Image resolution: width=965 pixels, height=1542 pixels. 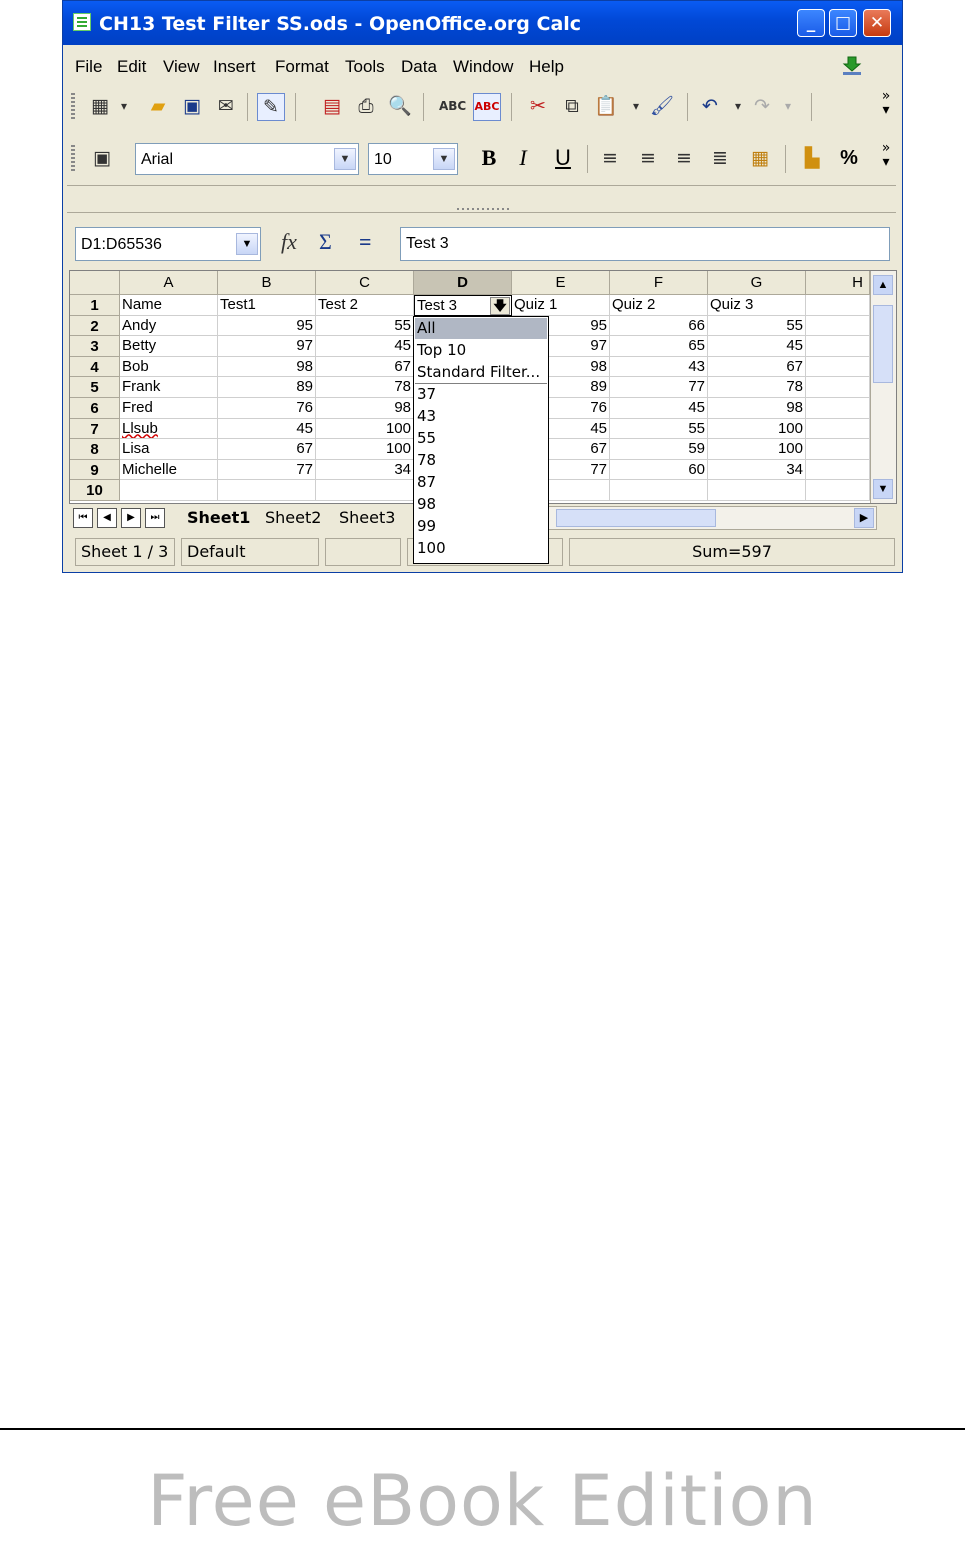 I want to click on filter-option-value: 43, so click(x=481, y=416).